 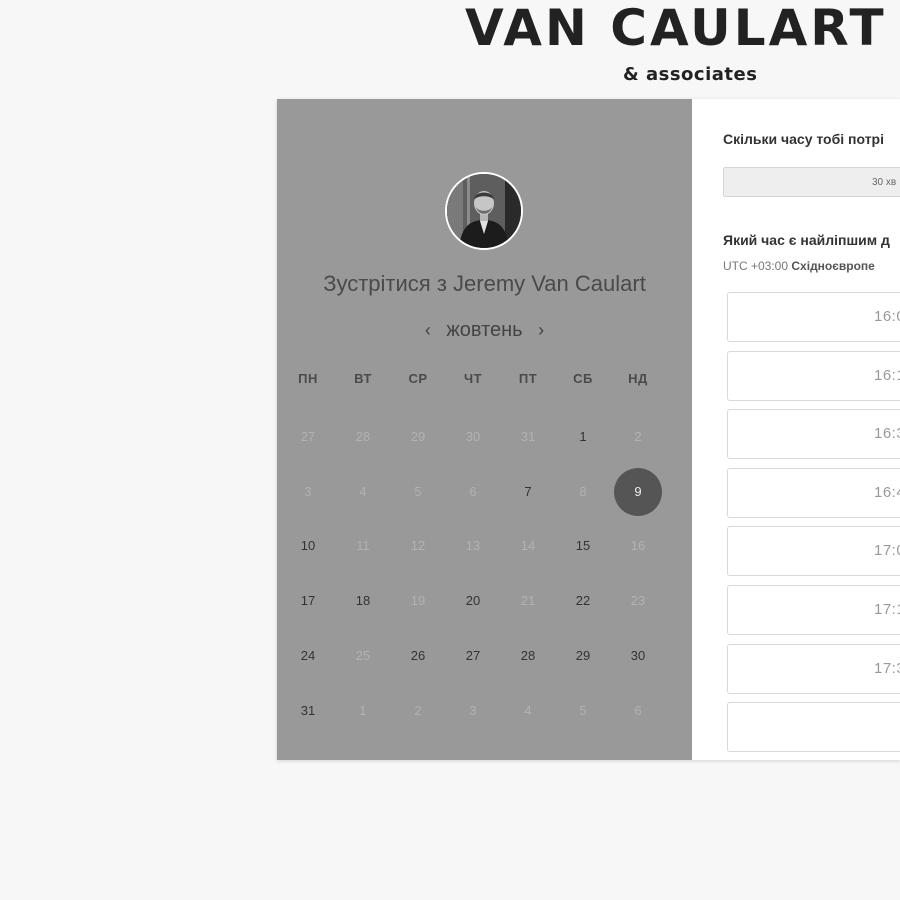 What do you see at coordinates (583, 378) in the screenshot?
I see `weekday-label: СБ` at bounding box center [583, 378].